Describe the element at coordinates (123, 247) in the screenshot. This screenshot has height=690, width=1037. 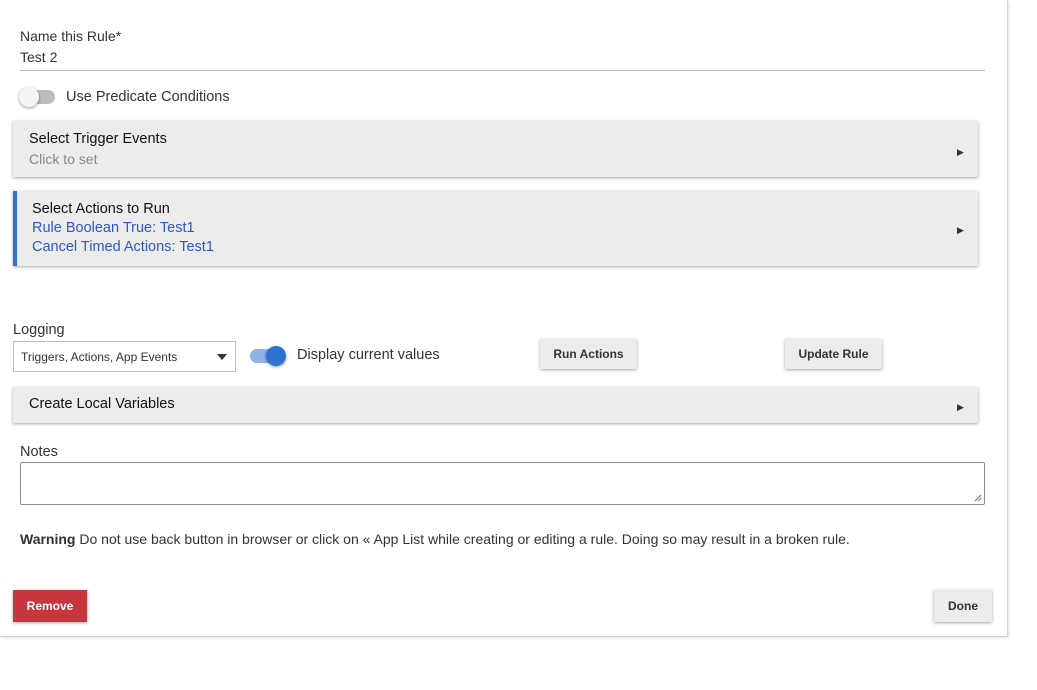
I see `action-item: Cancel Timed Actions: Test1` at that location.